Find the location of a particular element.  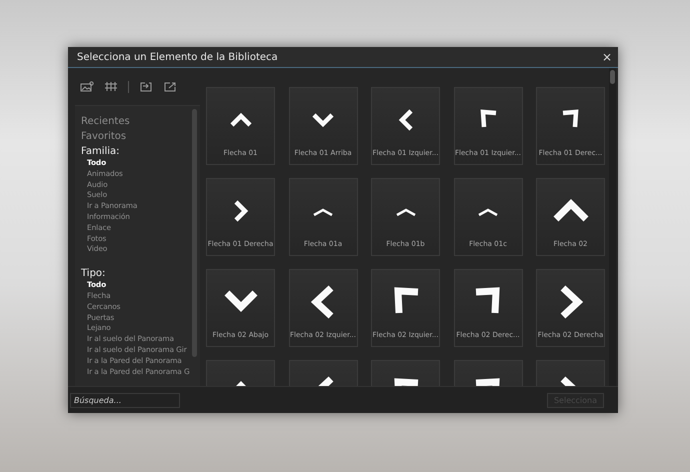

picture-icon is located at coordinates (87, 86).